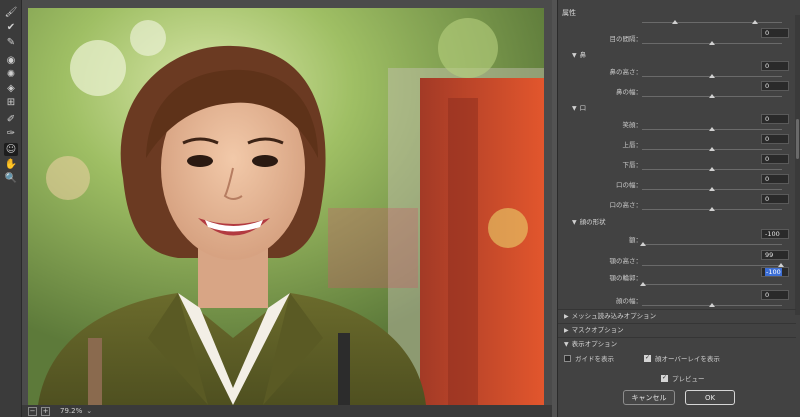 The height and width of the screenshot is (417, 800). Describe the element at coordinates (567, 358) in the screenshot. I see `checkbox-box` at that location.